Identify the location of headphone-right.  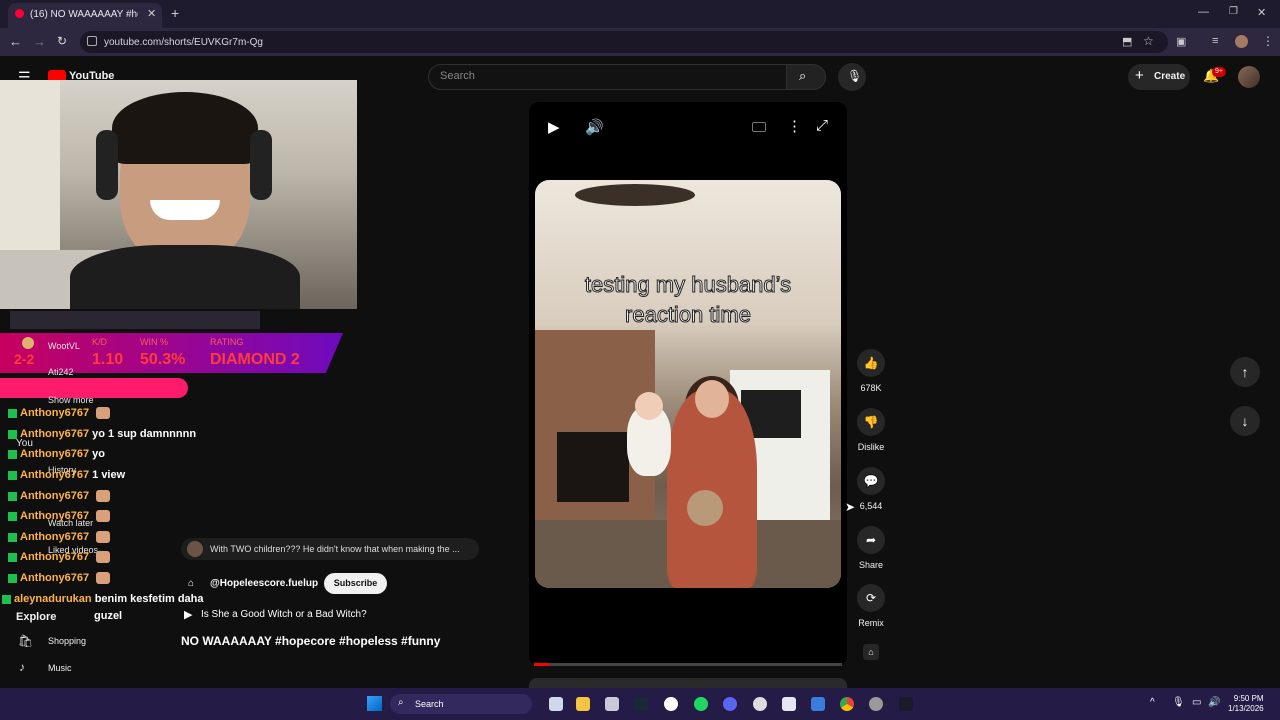
(261, 165).